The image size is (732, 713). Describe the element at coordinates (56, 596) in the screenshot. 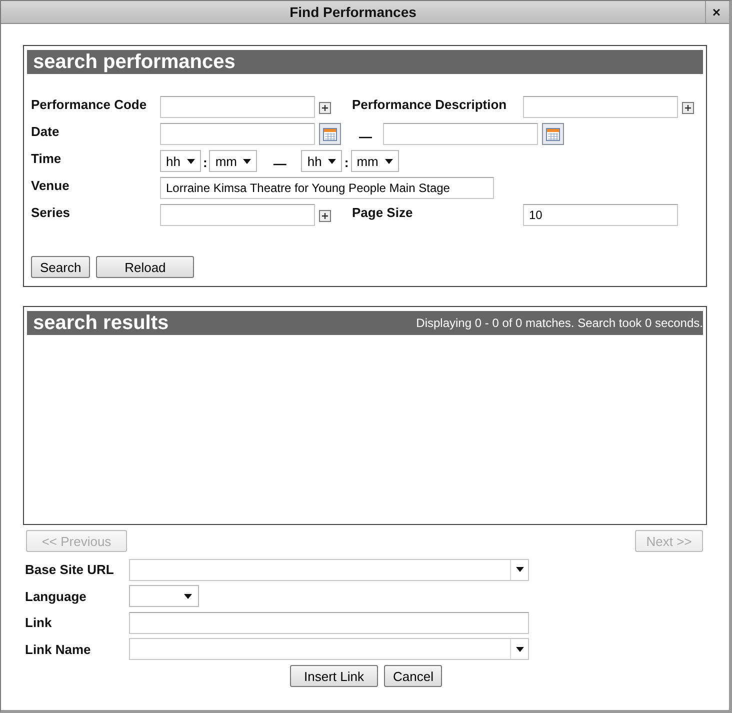

I see `field-label: Language` at that location.